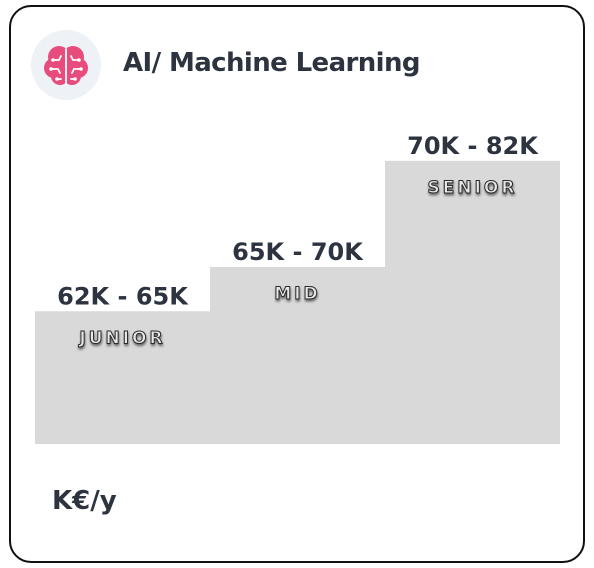 The image size is (594, 568). I want to click on level-label-mid: MID, so click(297, 294).